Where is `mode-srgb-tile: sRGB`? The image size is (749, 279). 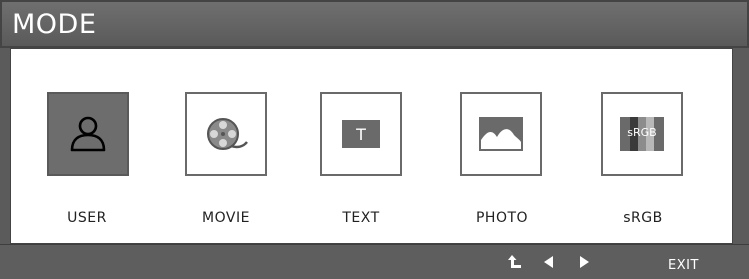
mode-srgb-tile: sRGB is located at coordinates (642, 134).